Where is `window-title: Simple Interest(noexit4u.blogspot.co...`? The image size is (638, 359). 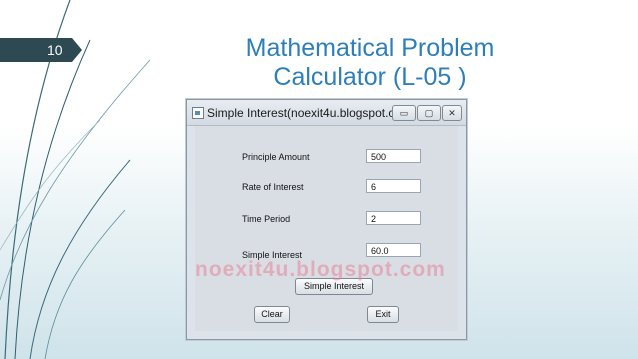
window-title: Simple Interest(noexit4u.blogspot.co... is located at coordinates (309, 113).